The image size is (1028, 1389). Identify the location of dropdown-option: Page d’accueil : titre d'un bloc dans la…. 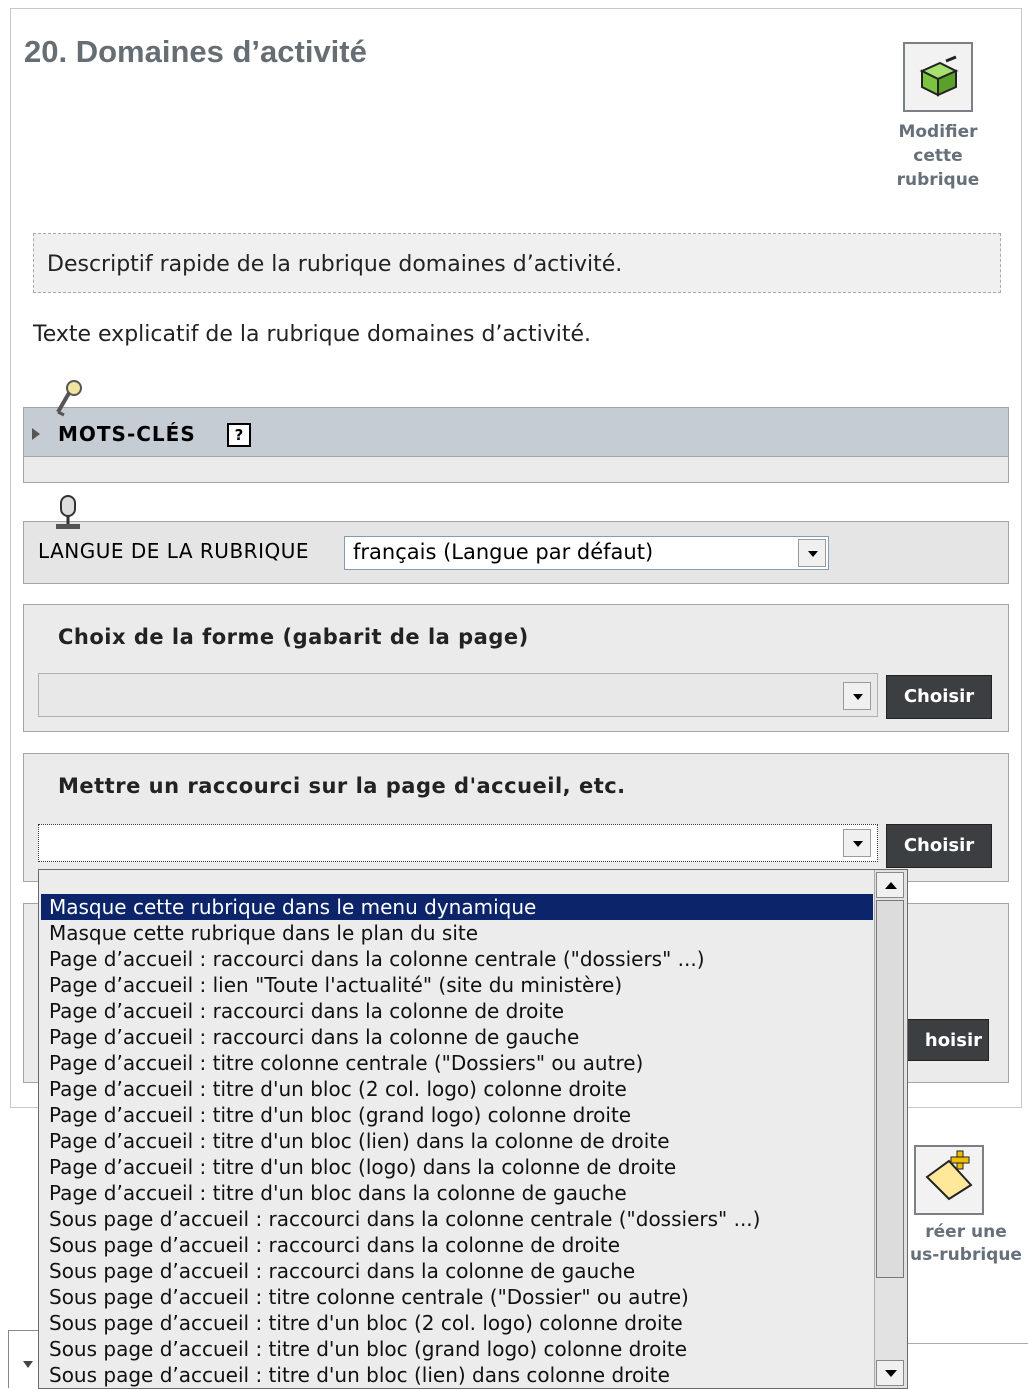
(457, 1193).